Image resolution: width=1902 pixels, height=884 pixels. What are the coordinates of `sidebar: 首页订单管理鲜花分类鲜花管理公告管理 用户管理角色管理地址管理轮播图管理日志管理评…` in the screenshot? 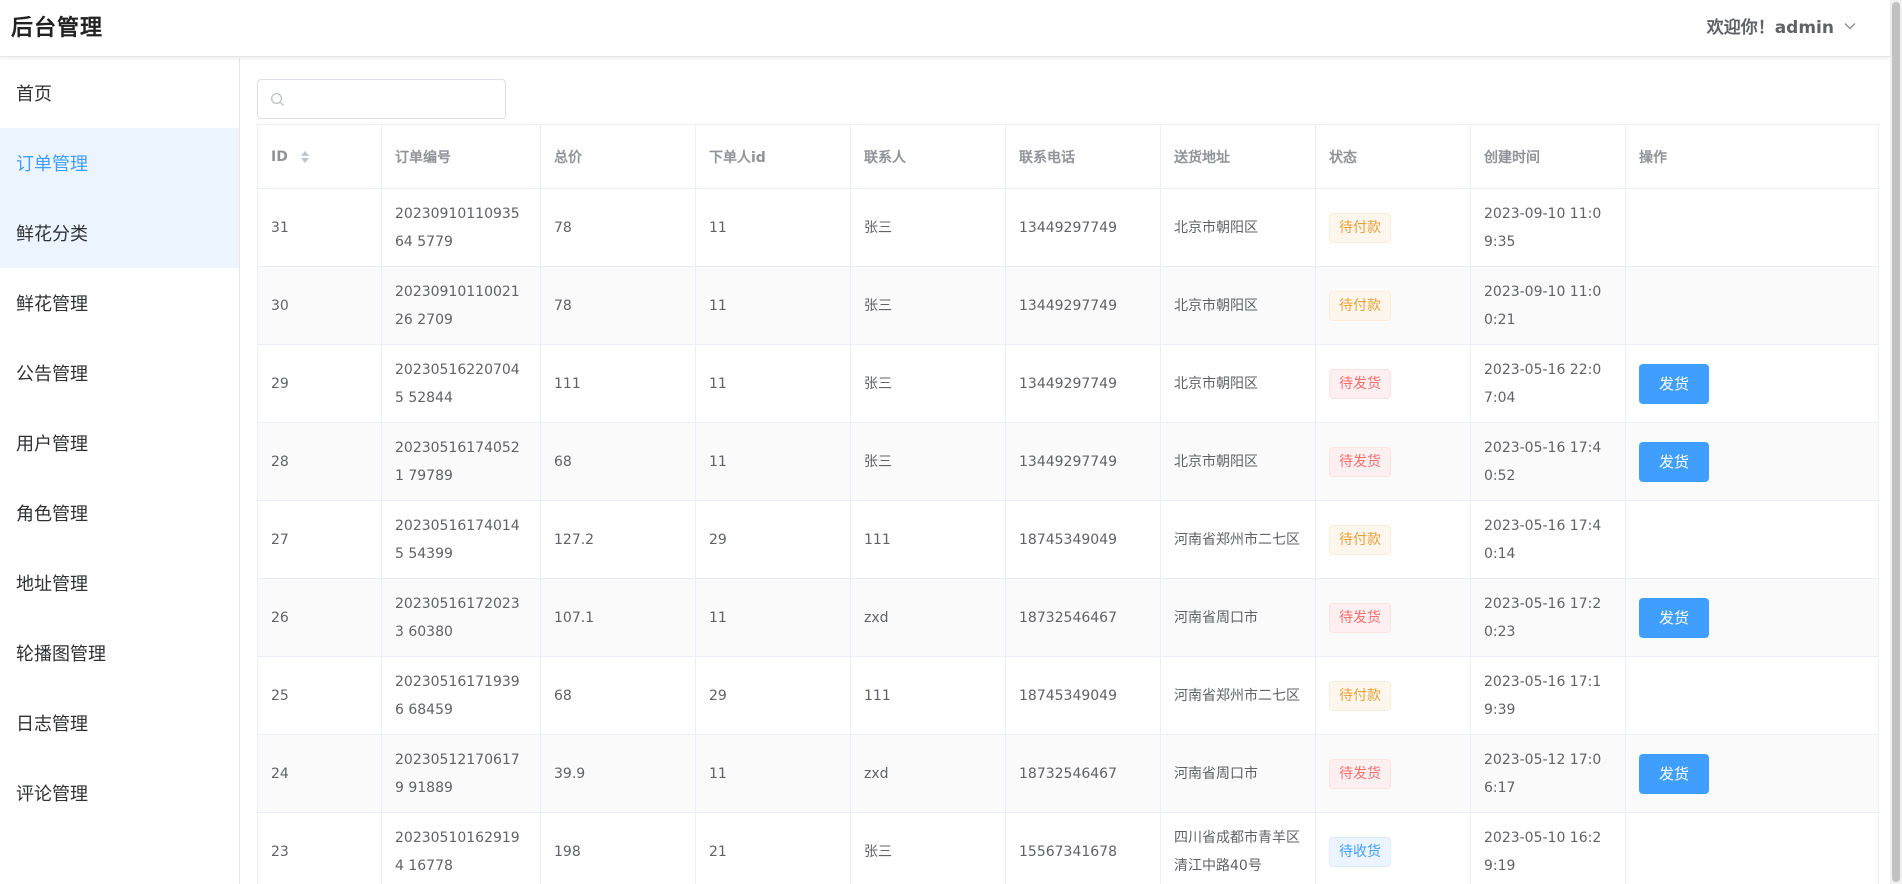 It's located at (120, 471).